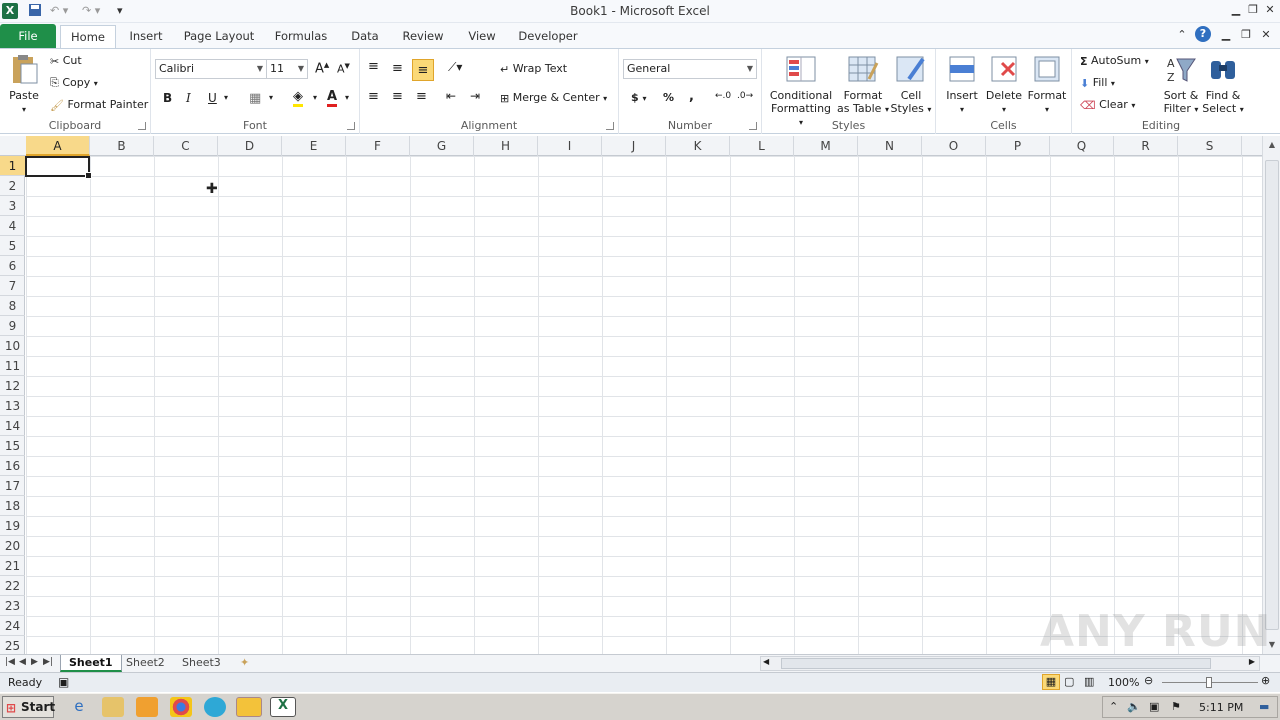  Describe the element at coordinates (1113, 706) in the screenshot. I see `tray-up-icon: ⌃` at that location.